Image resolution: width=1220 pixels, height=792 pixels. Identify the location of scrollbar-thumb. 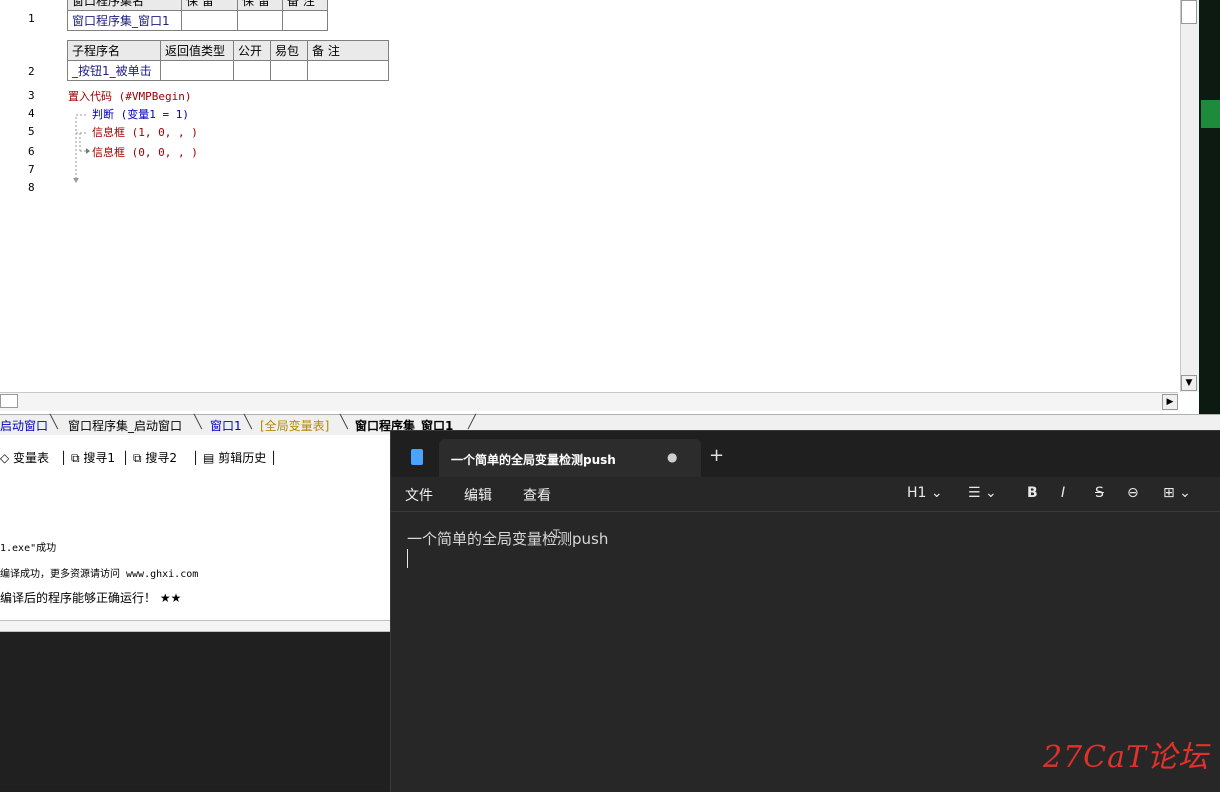
(1189, 12).